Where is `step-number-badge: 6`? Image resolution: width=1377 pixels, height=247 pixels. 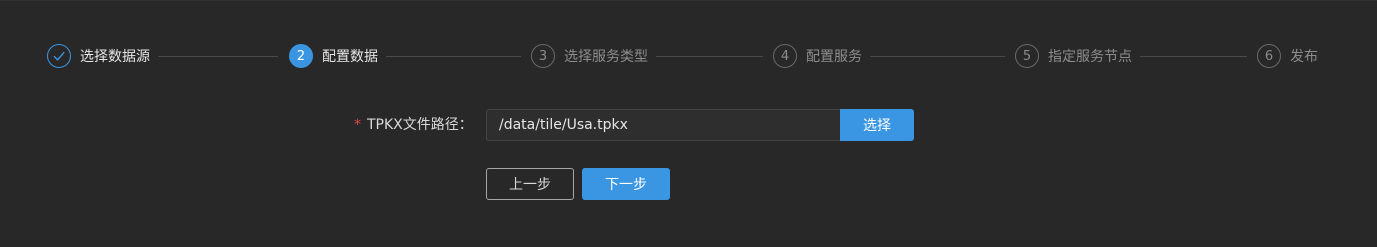 step-number-badge: 6 is located at coordinates (1269, 56).